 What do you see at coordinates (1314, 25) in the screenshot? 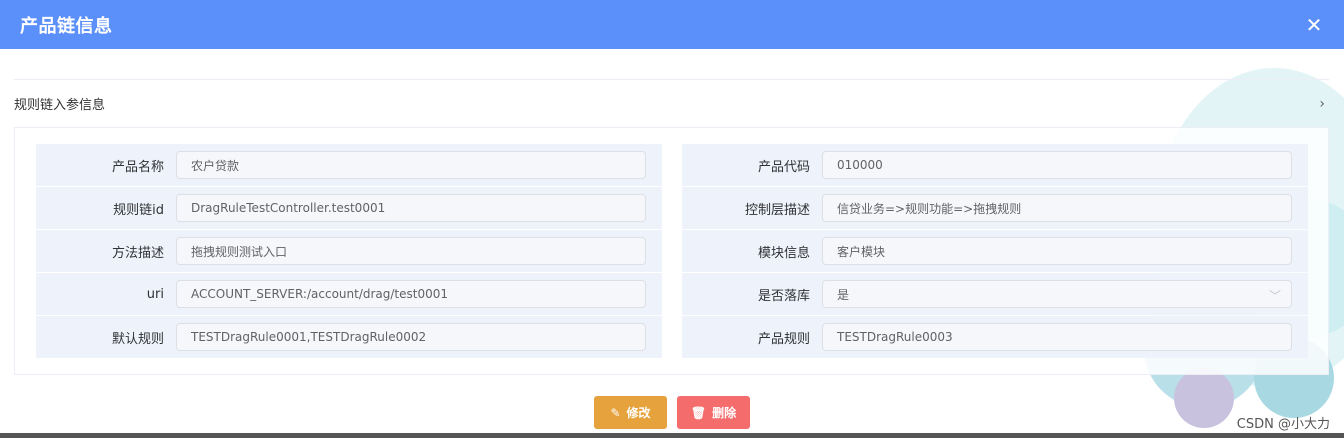
I see `close-icon: ✕` at bounding box center [1314, 25].